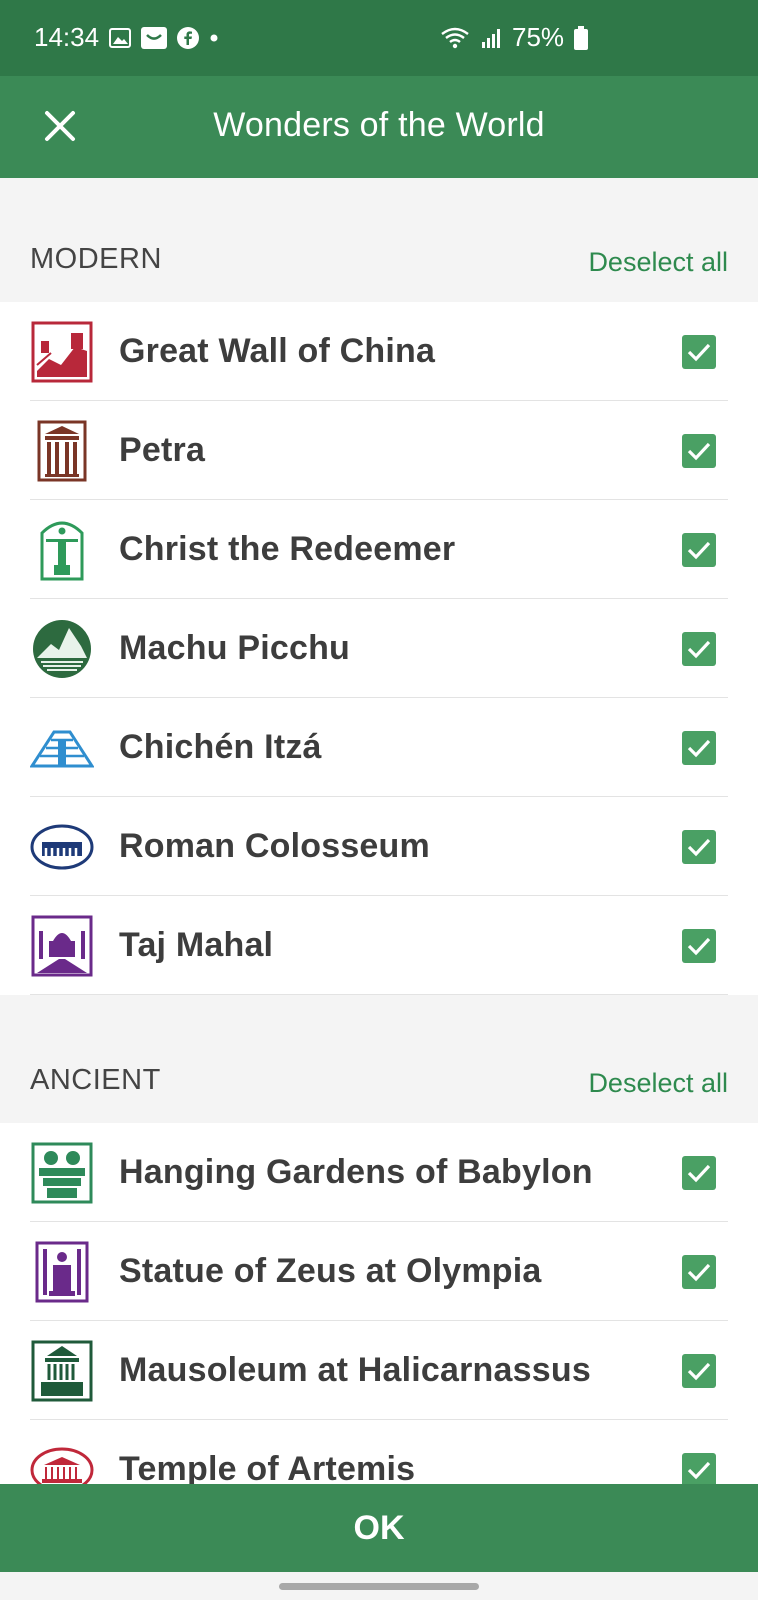 This screenshot has height=1600, width=758. Describe the element at coordinates (62, 946) in the screenshot. I see `taj-mahal-icon` at that location.